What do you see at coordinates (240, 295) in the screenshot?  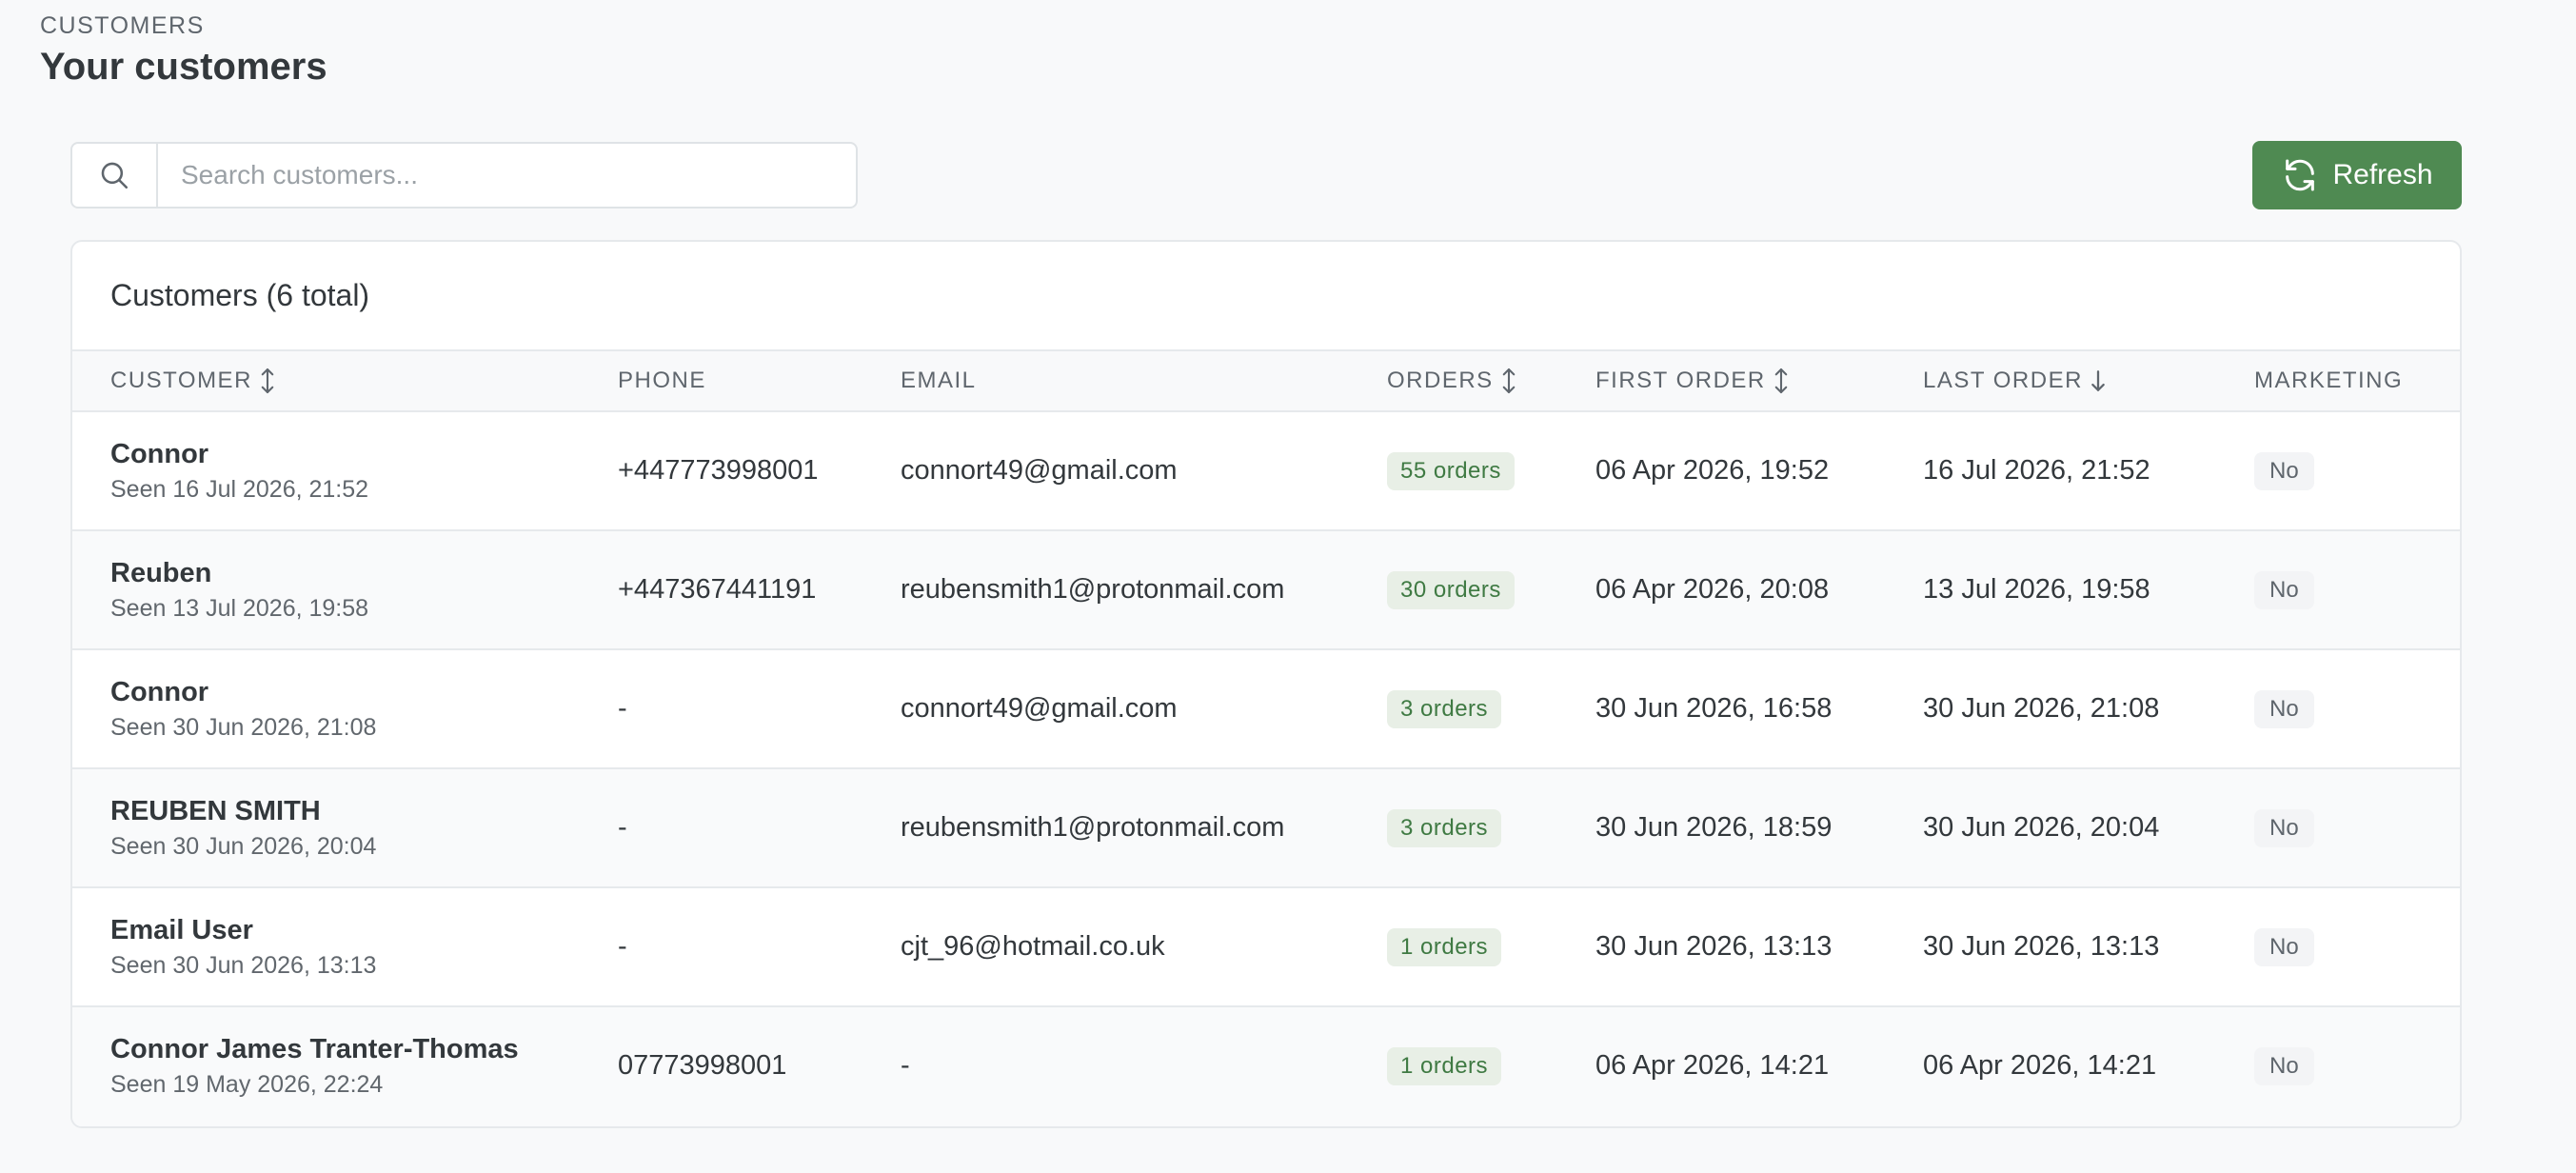 I see `table-title: Customers (6 total)` at bounding box center [240, 295].